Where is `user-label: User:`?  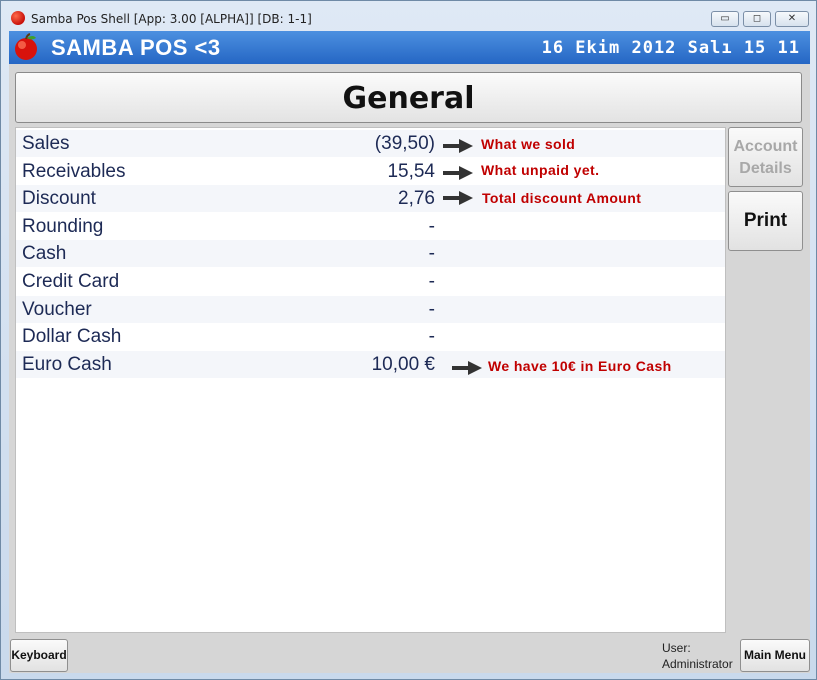
user-label: User: is located at coordinates (676, 648).